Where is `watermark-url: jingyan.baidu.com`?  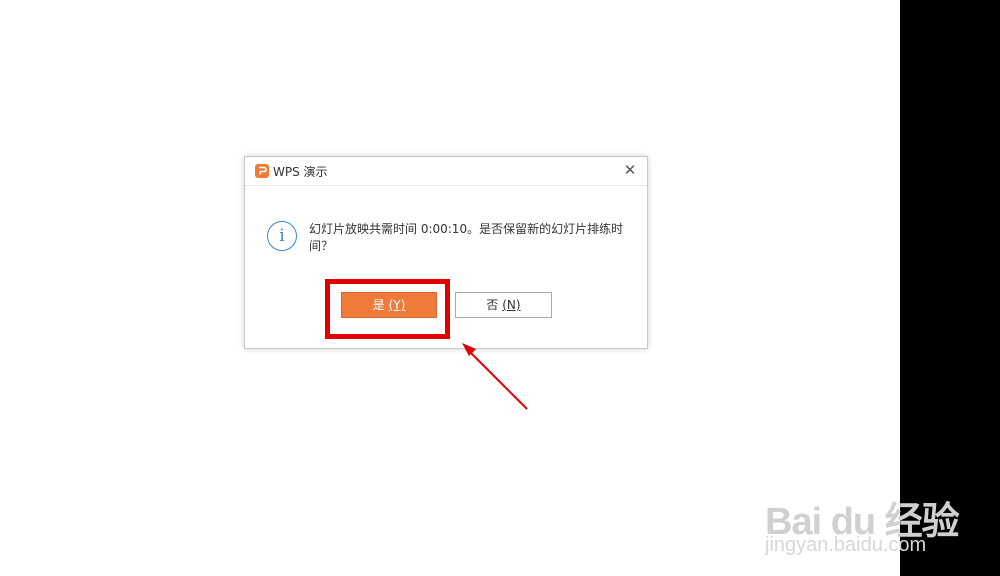
watermark-url: jingyan.baidu.com is located at coordinates (846, 545).